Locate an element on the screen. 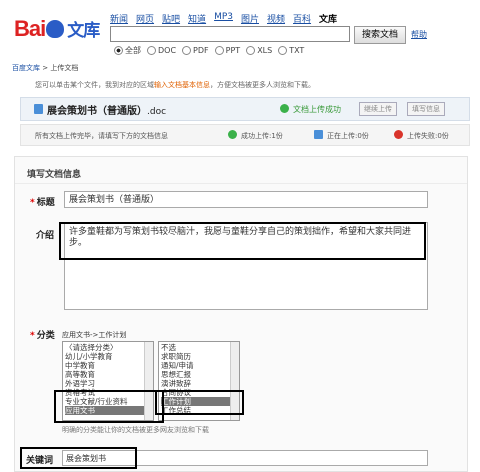 This screenshot has width=480, height=472. keyword-input: 展会策划书 is located at coordinates (245, 458).